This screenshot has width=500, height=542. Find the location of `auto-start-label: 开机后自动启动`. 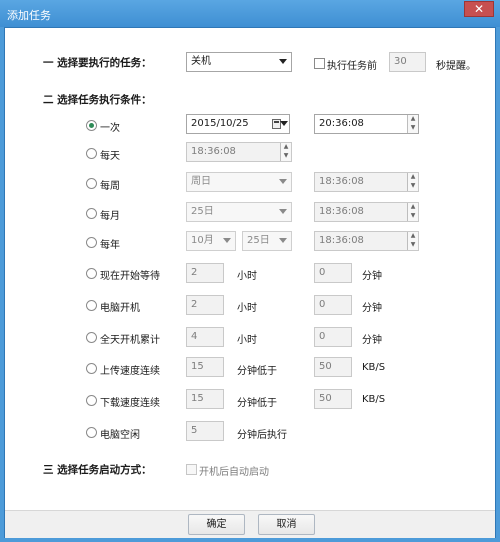

auto-start-label: 开机后自动启动 is located at coordinates (234, 472).